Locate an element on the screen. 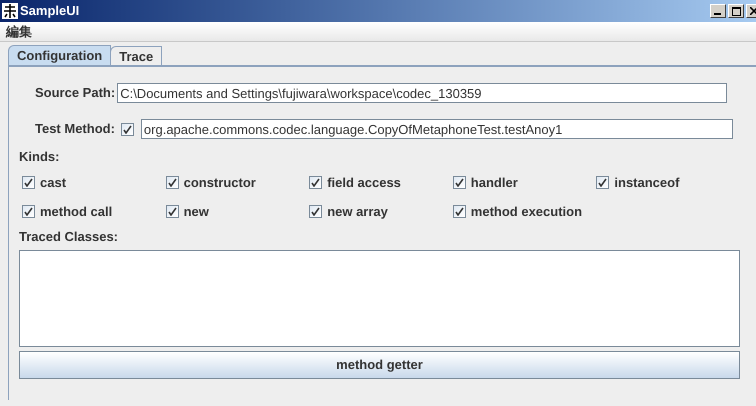 Image resolution: width=756 pixels, height=406 pixels. app-icon is located at coordinates (10, 11).